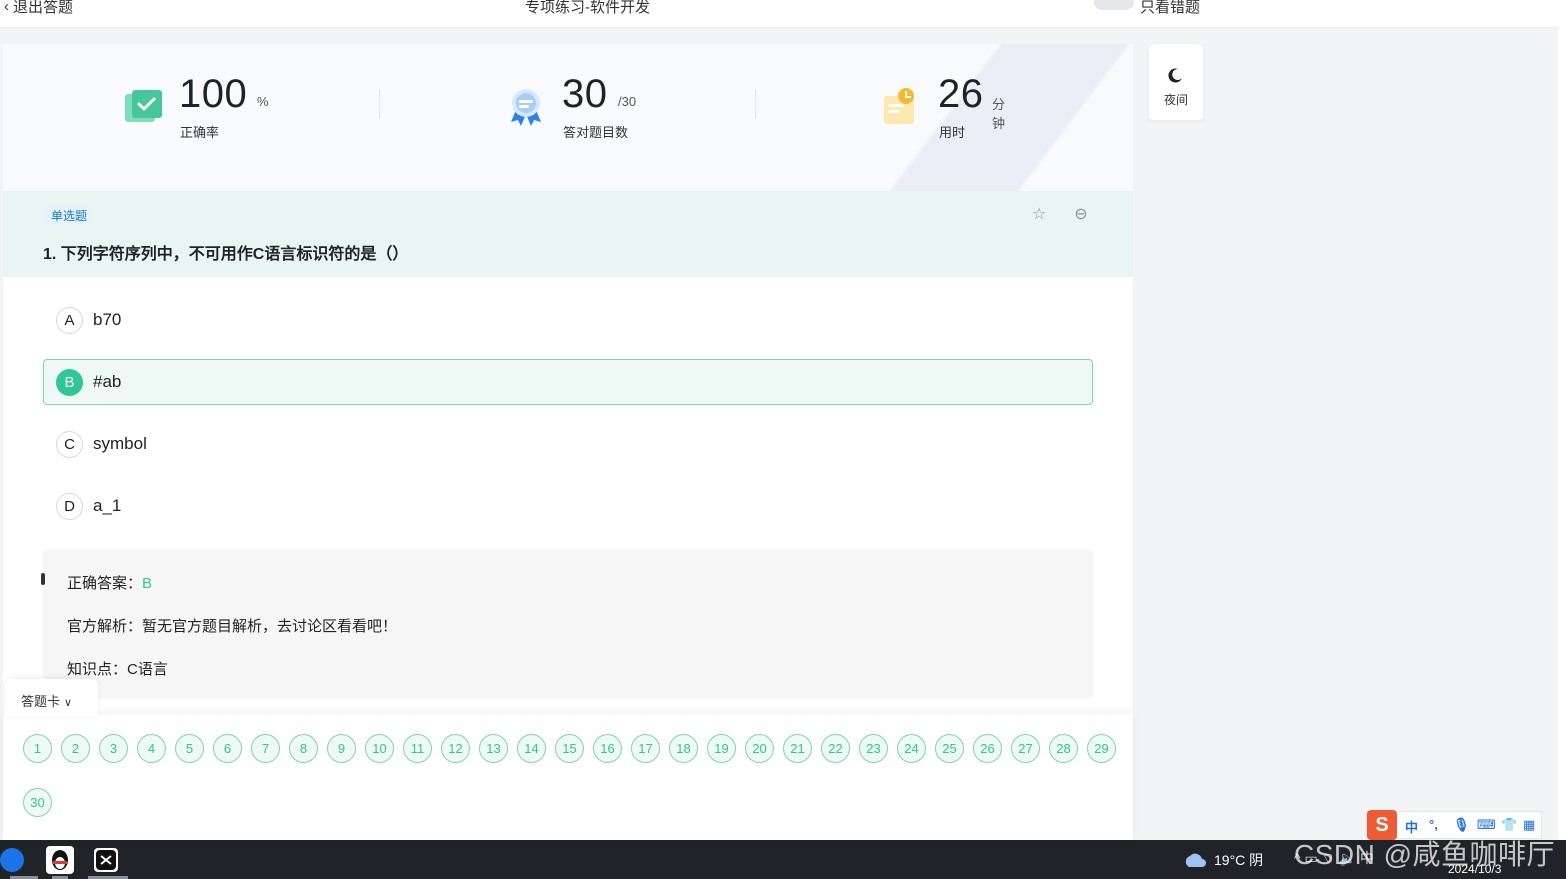 This screenshot has width=1566, height=879. I want to click on accuracy-unit: %, so click(263, 101).